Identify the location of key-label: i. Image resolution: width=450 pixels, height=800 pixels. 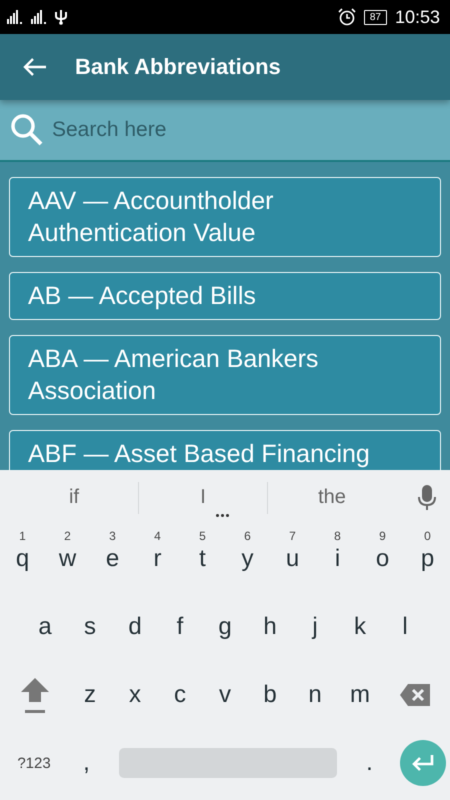
(337, 559).